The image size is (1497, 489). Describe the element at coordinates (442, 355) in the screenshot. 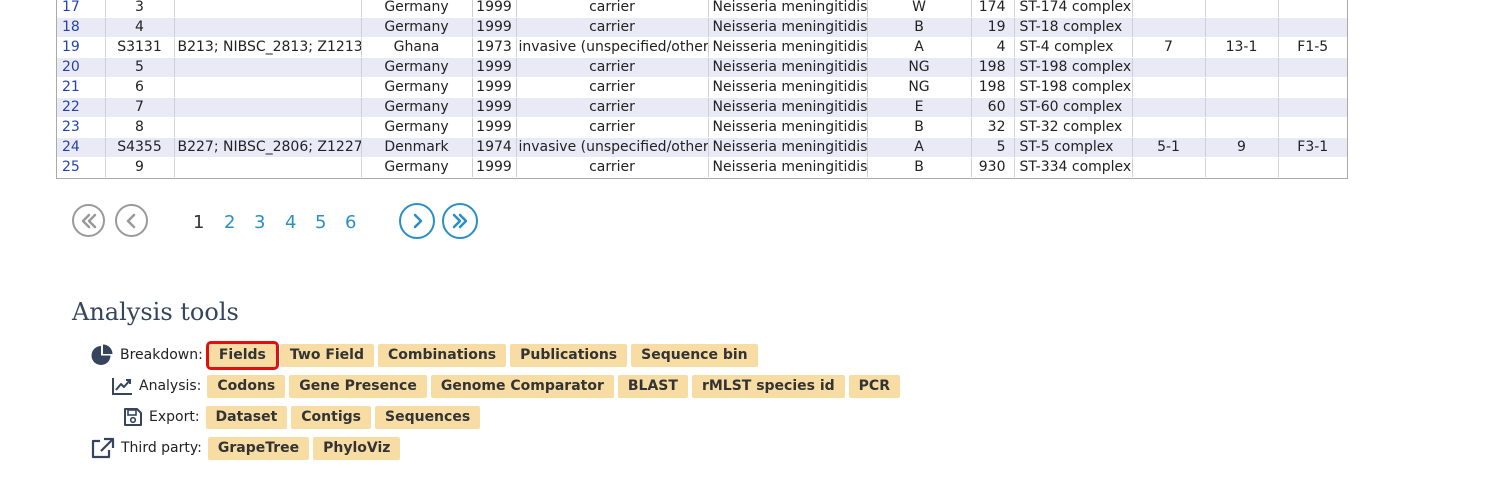

I see `combinations-button: Combinations` at that location.